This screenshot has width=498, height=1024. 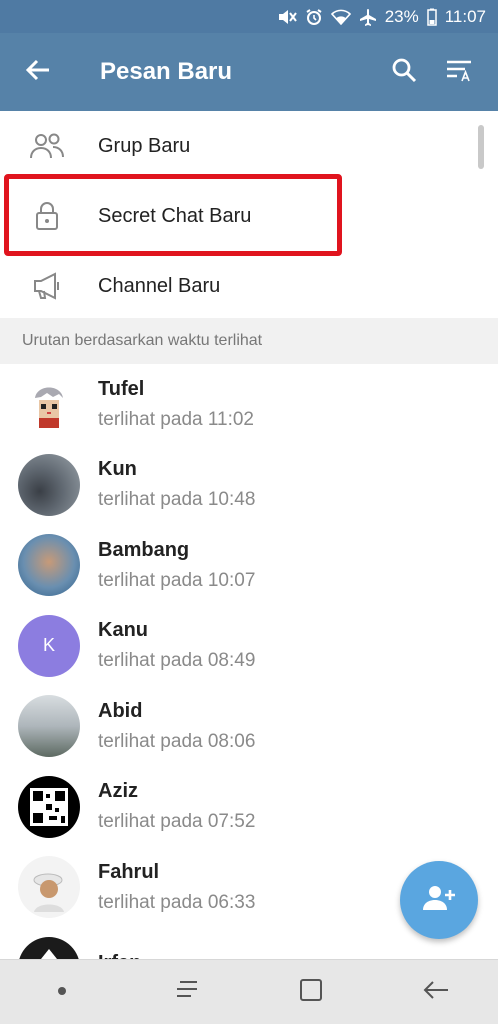 I want to click on back-icon, so click(x=436, y=992).